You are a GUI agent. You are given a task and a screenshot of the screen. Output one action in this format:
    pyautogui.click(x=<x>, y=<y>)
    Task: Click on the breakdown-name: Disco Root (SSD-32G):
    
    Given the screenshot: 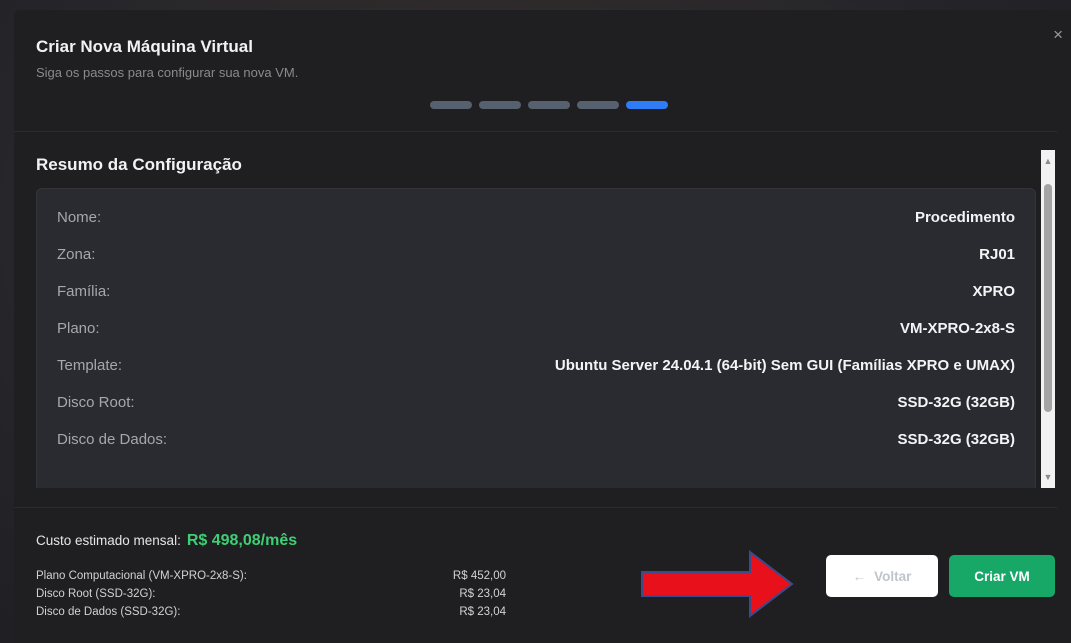 What is the action you would take?
    pyautogui.click(x=96, y=594)
    